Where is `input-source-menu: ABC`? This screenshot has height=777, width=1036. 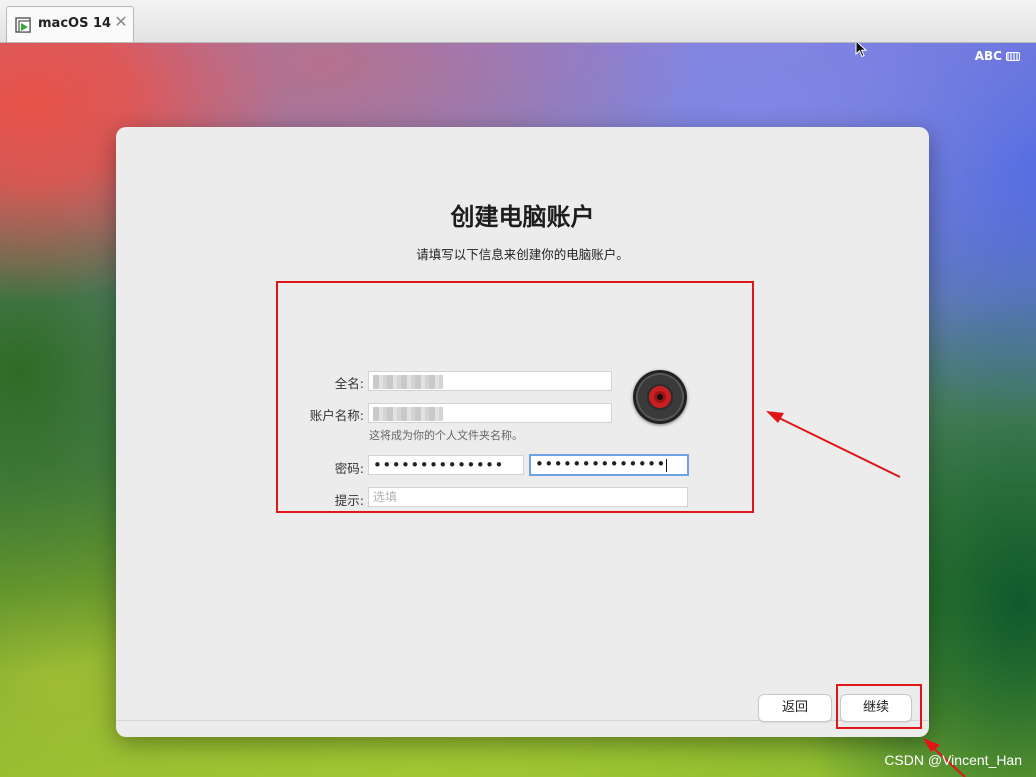
input-source-menu: ABC is located at coordinates (997, 56).